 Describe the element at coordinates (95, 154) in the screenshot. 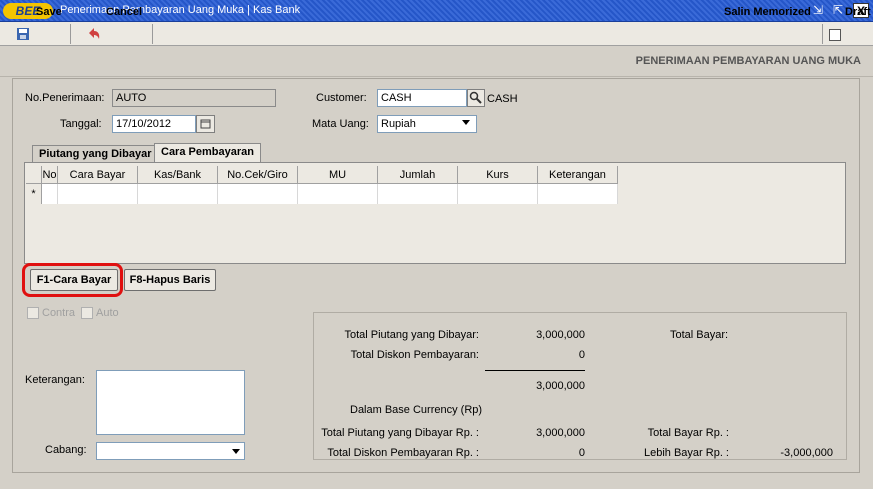

I see `tab-piutang-yang-dibayar: Piutang yang Dibayar` at that location.